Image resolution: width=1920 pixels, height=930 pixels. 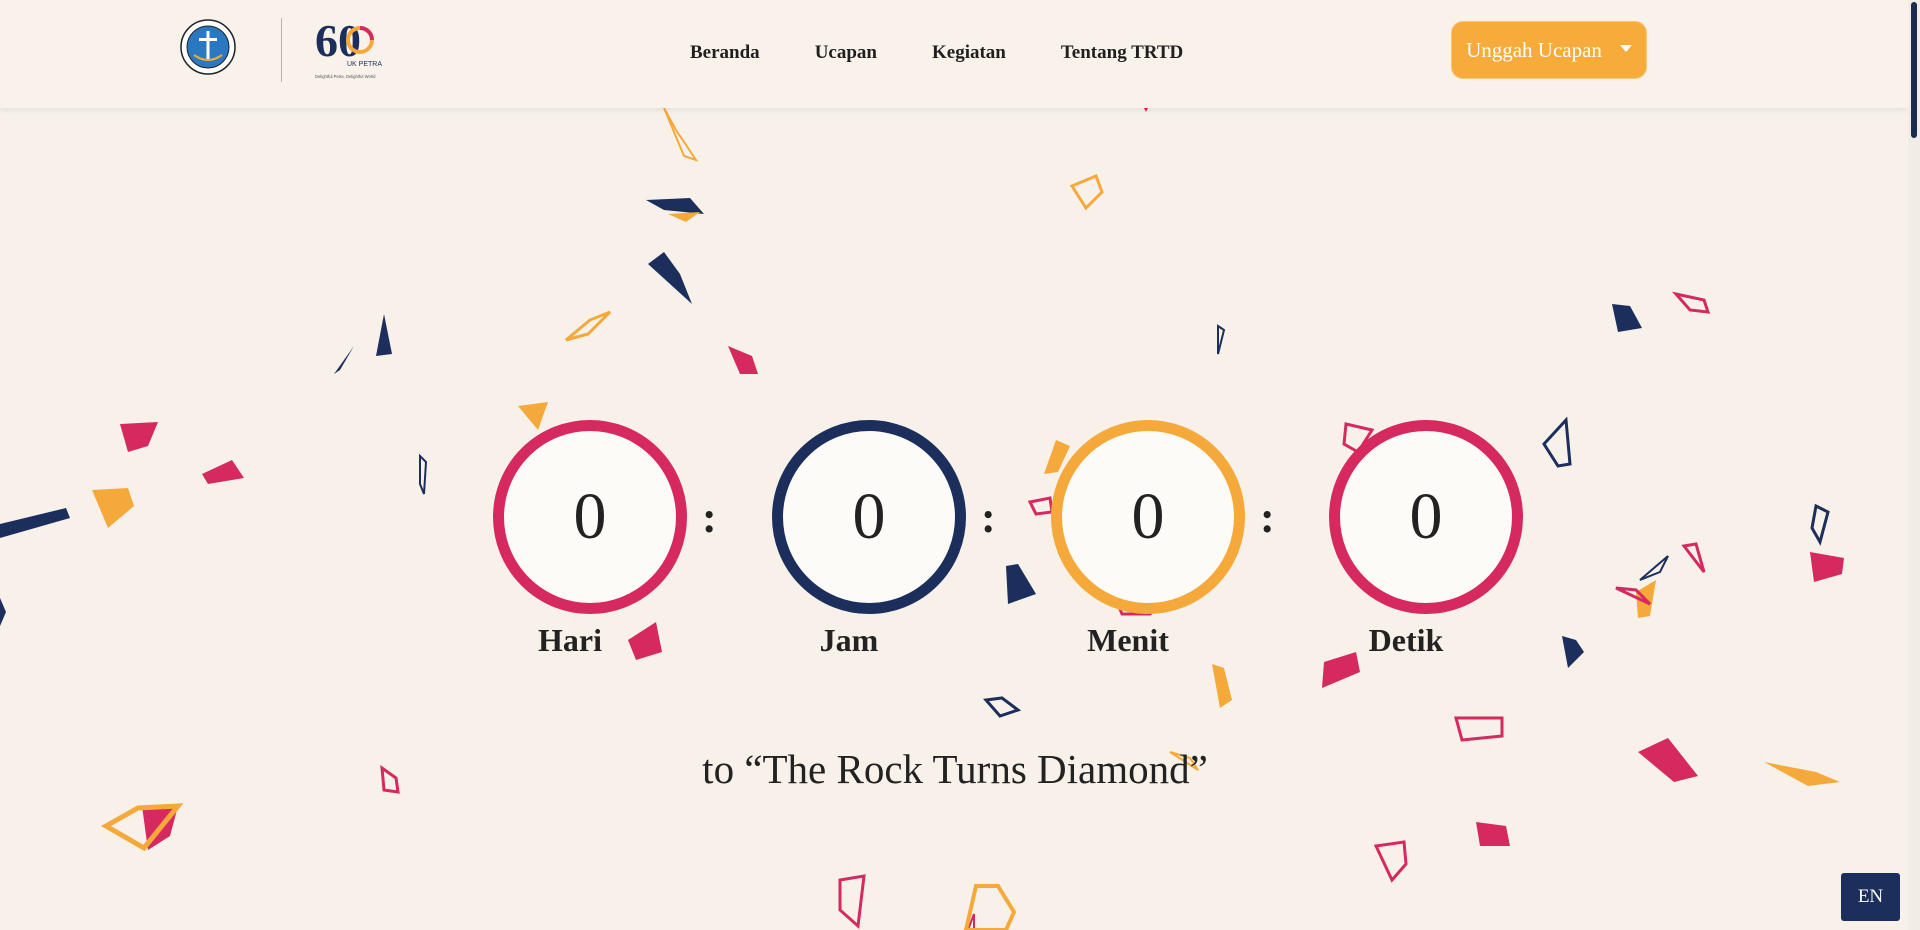 I want to click on svg-text: UK PETRA, so click(x=364, y=64).